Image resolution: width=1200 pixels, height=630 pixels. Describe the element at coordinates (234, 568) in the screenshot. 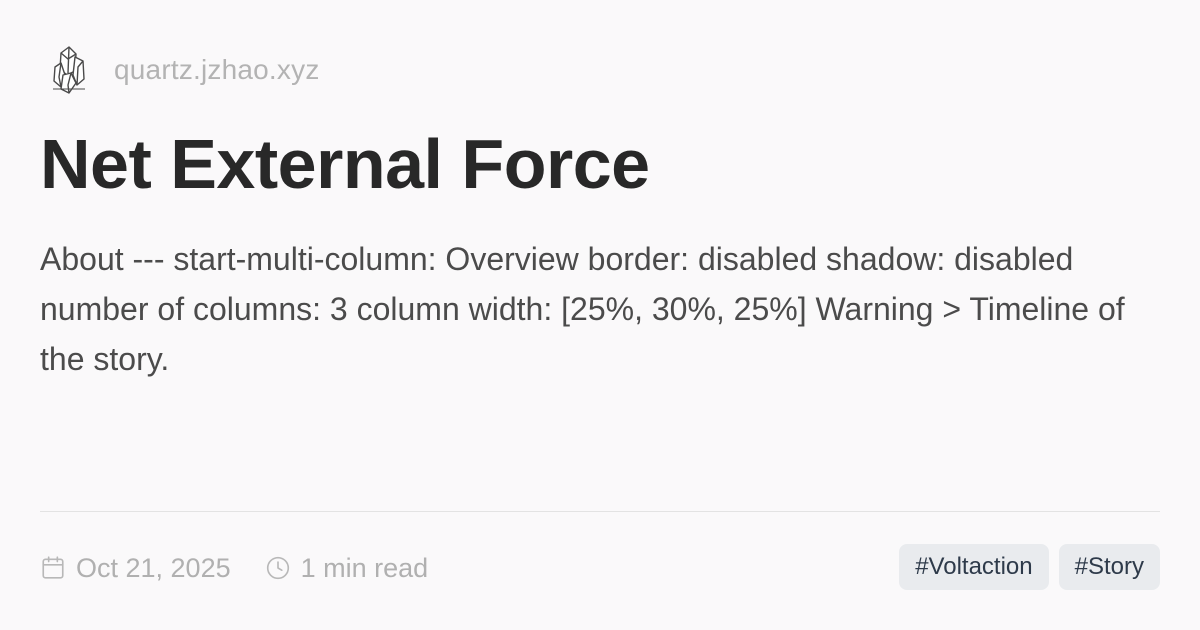

I see `page-meta: Oct 21, 2025 1 min read` at that location.